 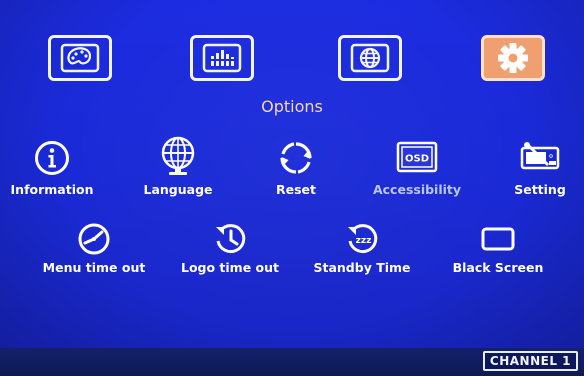 I want to click on osd-icon: OSD, so click(x=417, y=157).